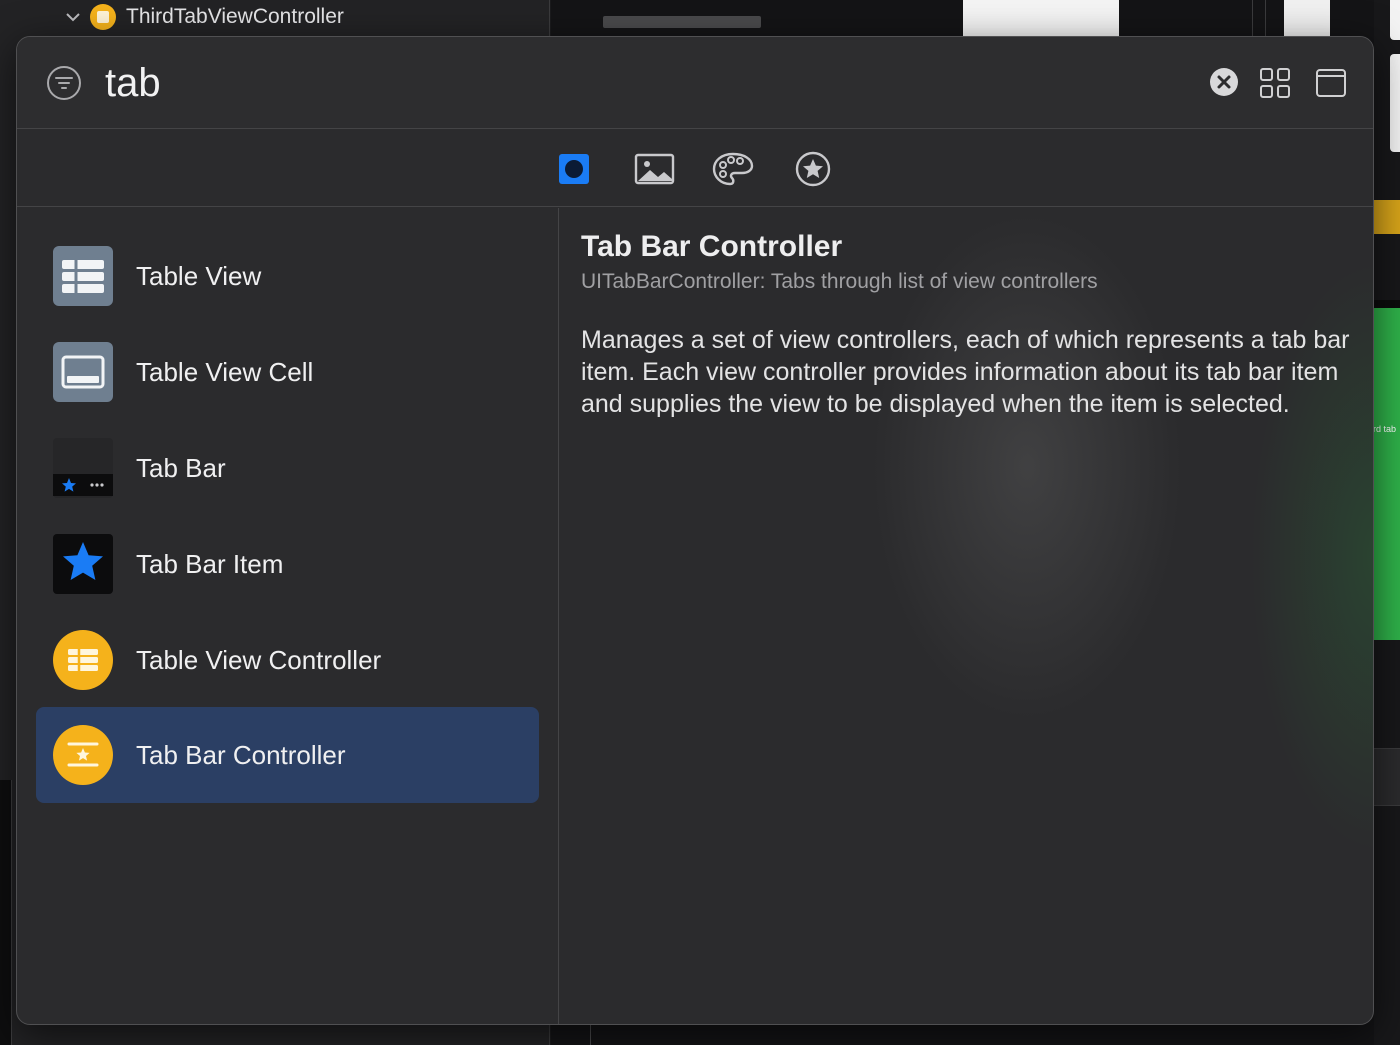 The image size is (1400, 1045). Describe the element at coordinates (83, 468) in the screenshot. I see `tab-bar-icon` at that location.